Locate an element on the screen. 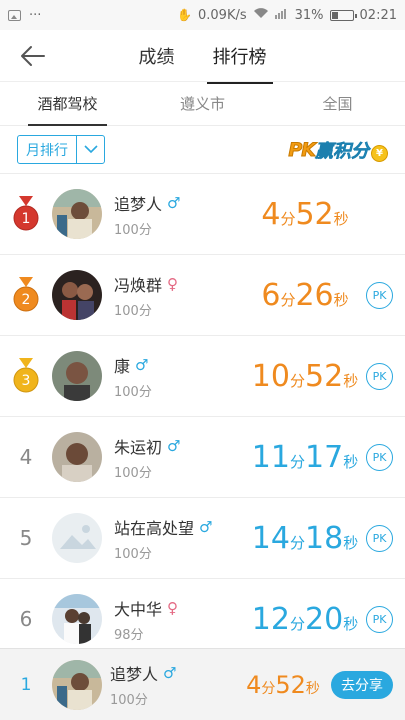  tab-scores: 成绩 is located at coordinates (157, 56).